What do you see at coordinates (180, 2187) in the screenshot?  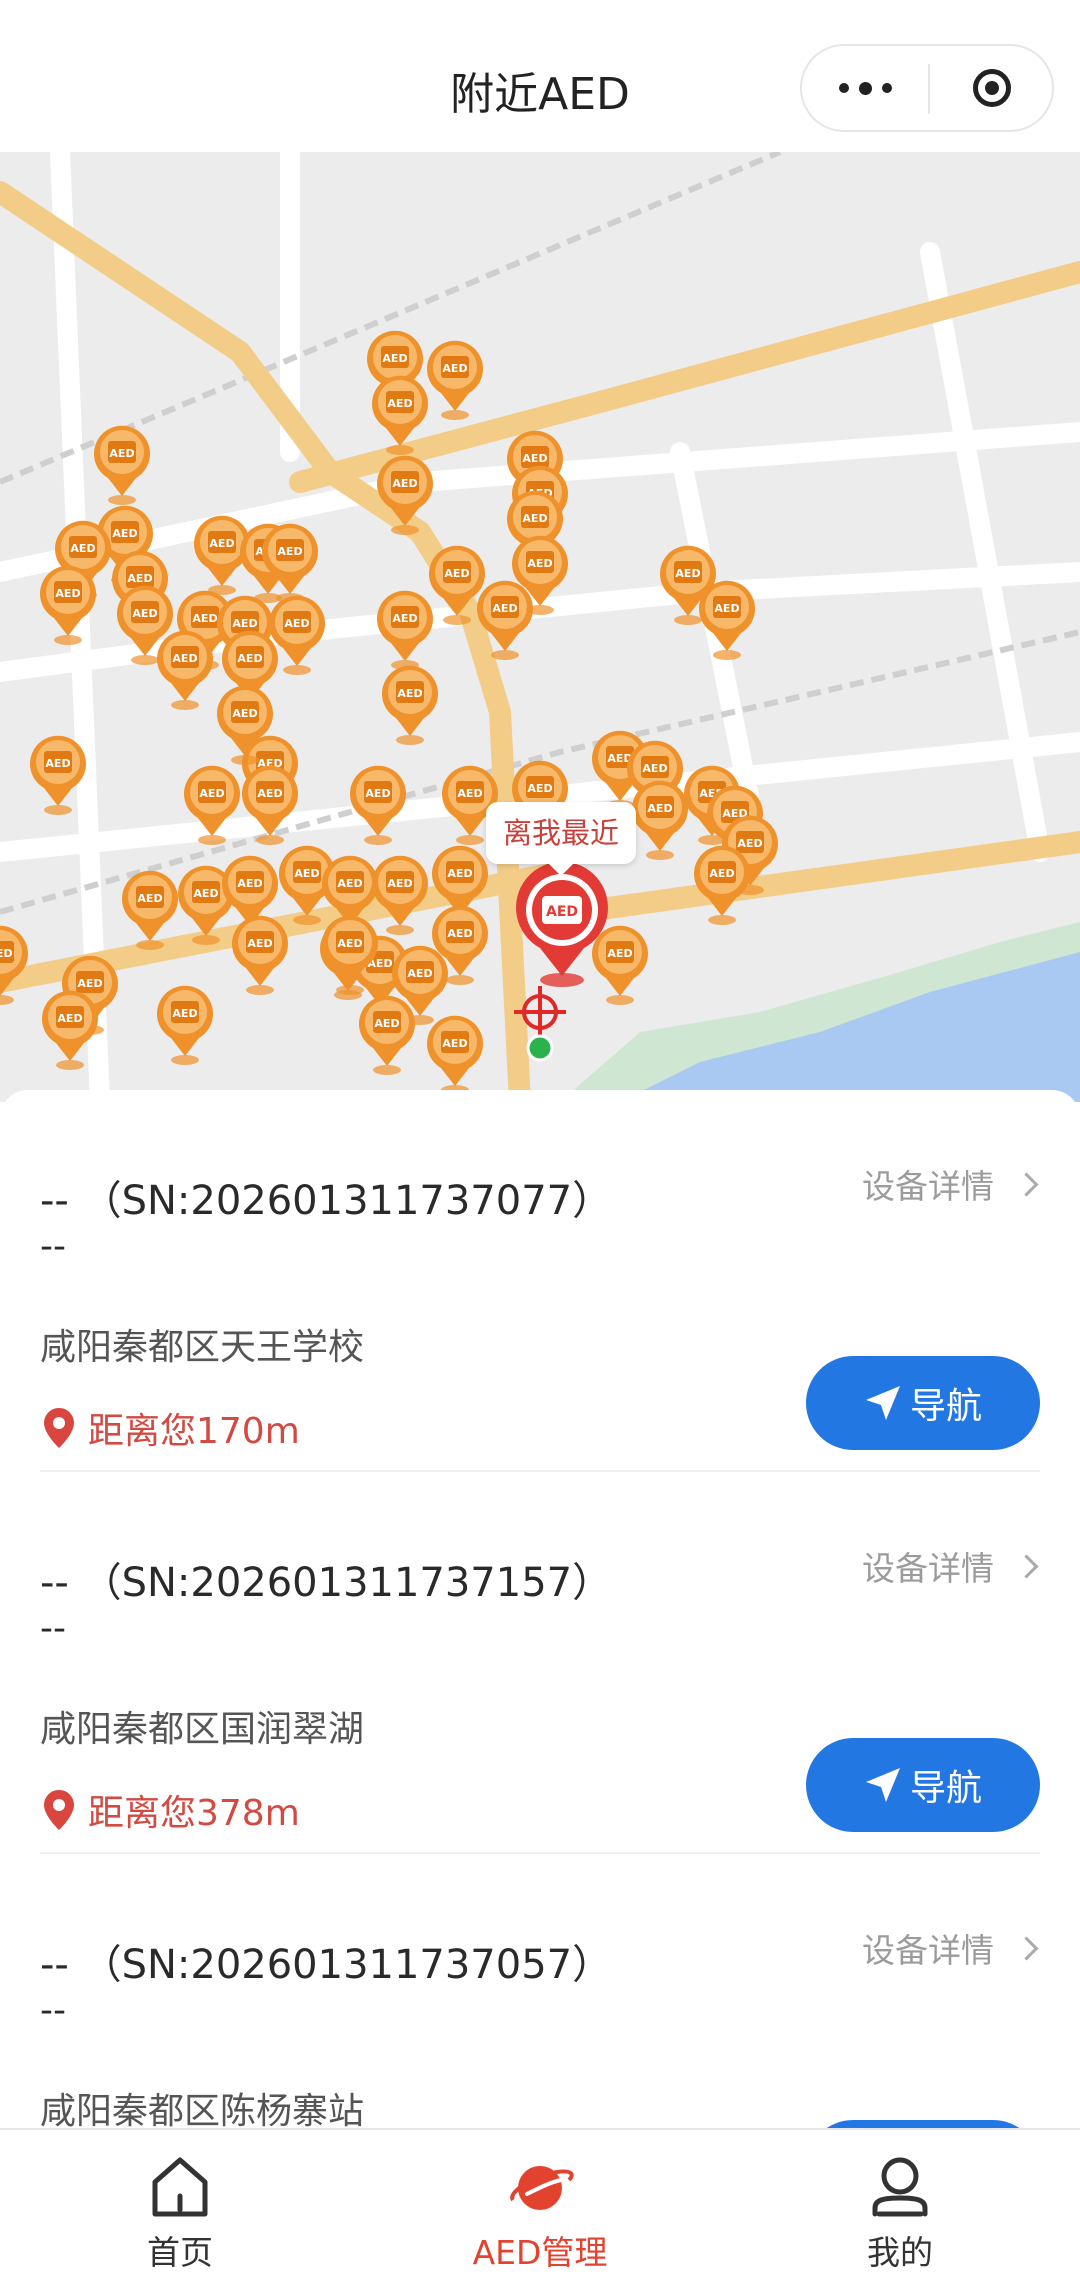 I see `home-icon` at bounding box center [180, 2187].